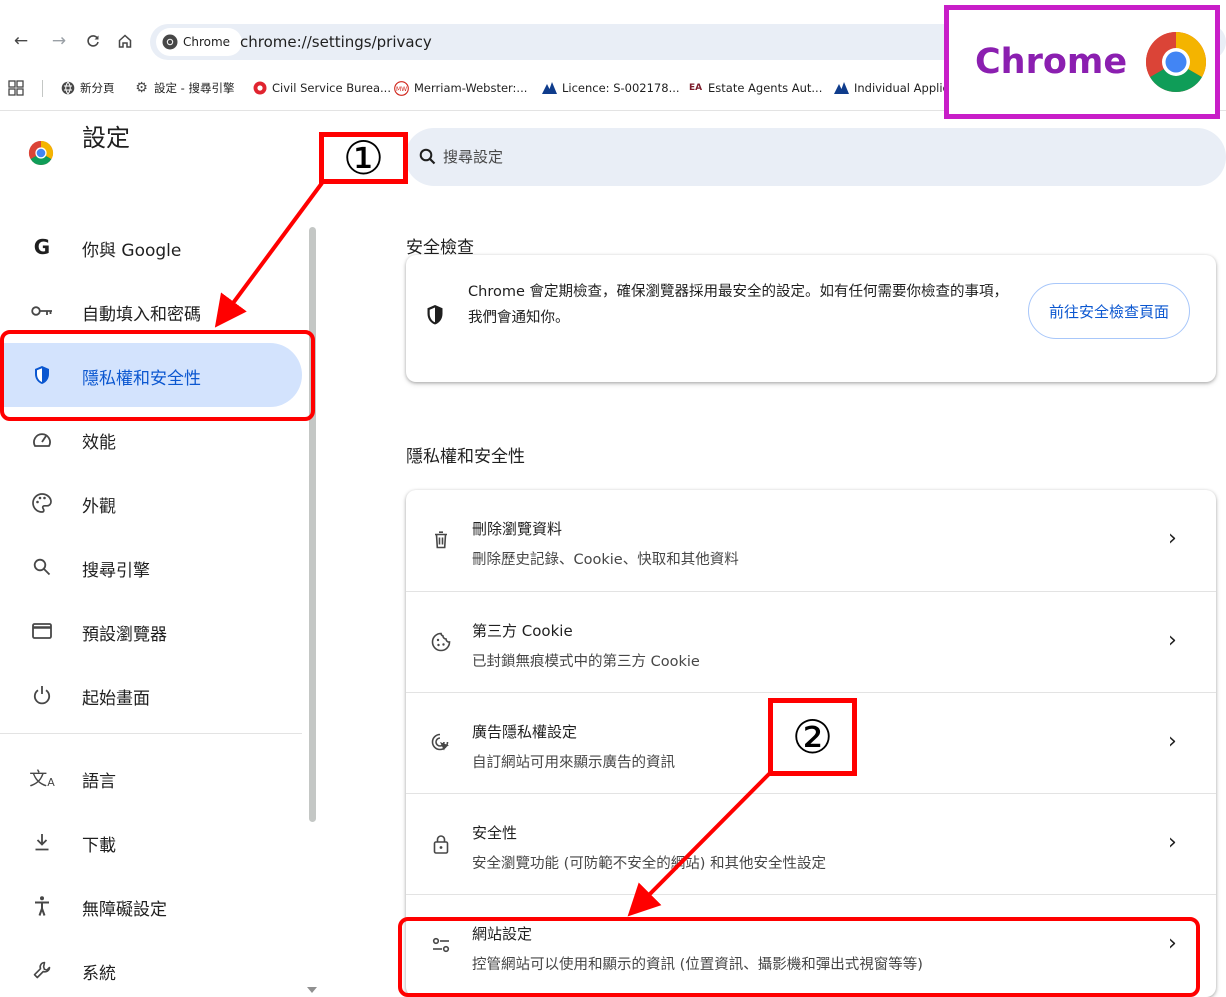 The height and width of the screenshot is (997, 1226). I want to click on chrome-badge: Chrome, so click(1082, 62).